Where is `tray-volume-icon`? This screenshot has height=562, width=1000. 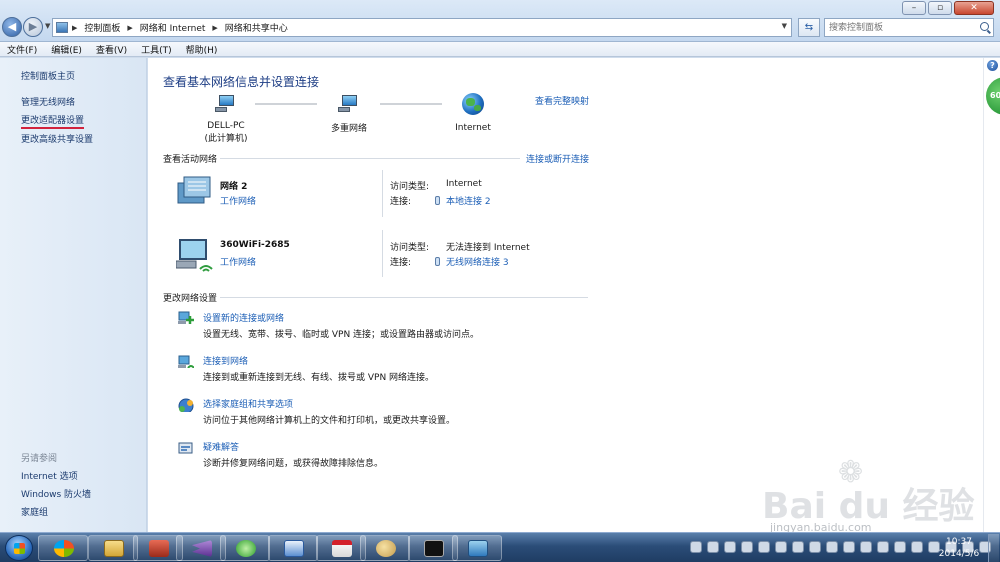
tray-volume-icon is located at coordinates (900, 547).